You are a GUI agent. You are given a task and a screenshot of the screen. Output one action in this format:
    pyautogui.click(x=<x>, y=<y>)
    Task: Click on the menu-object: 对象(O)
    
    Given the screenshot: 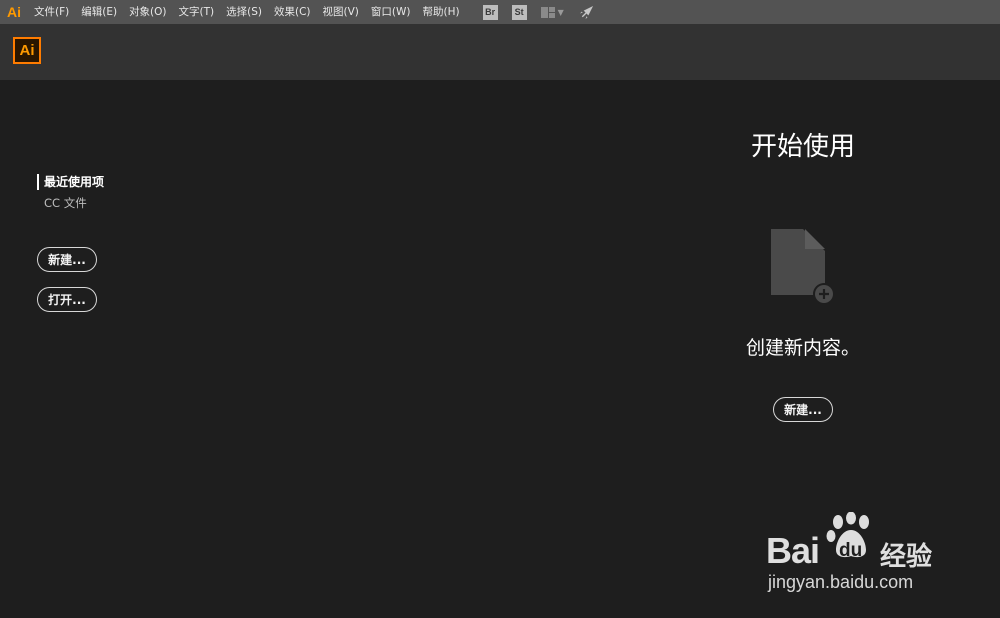 What is the action you would take?
    pyautogui.click(x=147, y=12)
    